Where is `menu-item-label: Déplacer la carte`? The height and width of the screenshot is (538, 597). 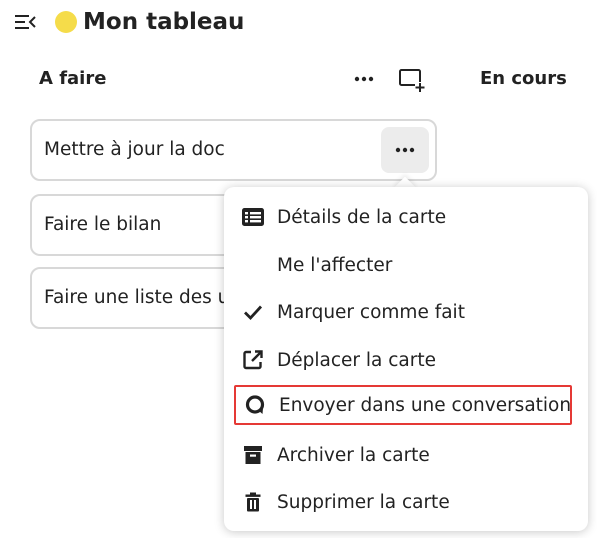 menu-item-label: Déplacer la carte is located at coordinates (356, 360).